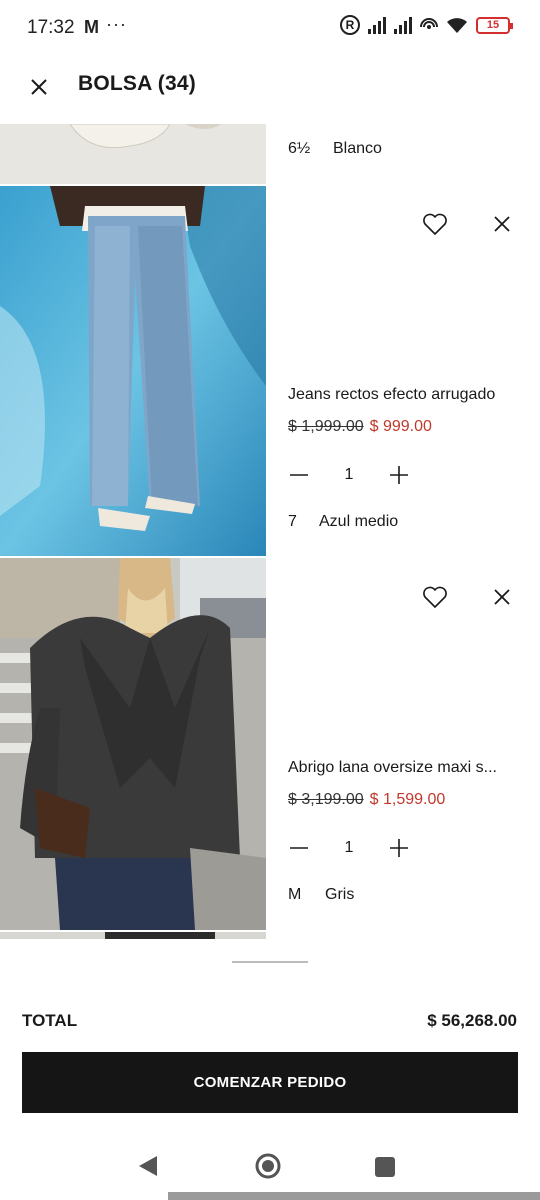 Image resolution: width=540 pixels, height=1200 pixels. Describe the element at coordinates (400, 426) in the screenshot. I see `sale-price: $ 999.00` at that location.